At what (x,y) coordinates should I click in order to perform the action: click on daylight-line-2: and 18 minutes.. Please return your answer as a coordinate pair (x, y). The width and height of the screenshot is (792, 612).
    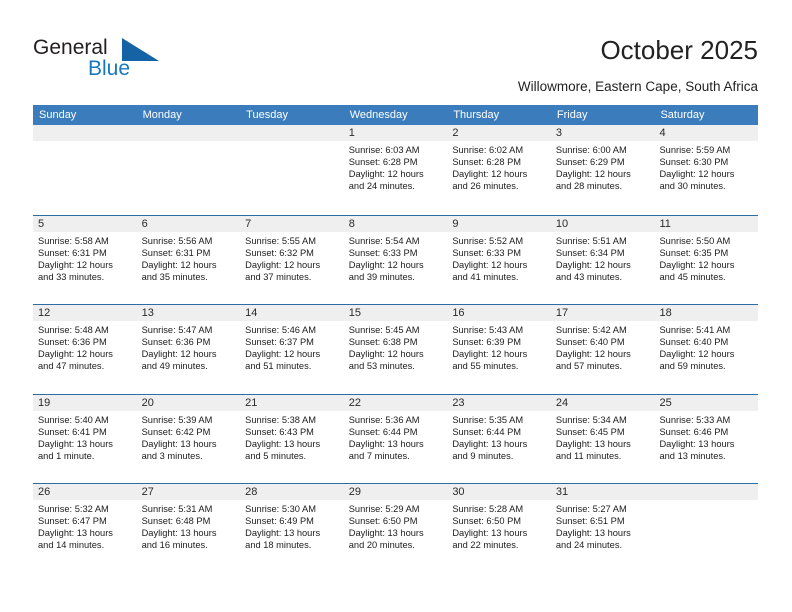
    Looking at the image, I should click on (278, 545).